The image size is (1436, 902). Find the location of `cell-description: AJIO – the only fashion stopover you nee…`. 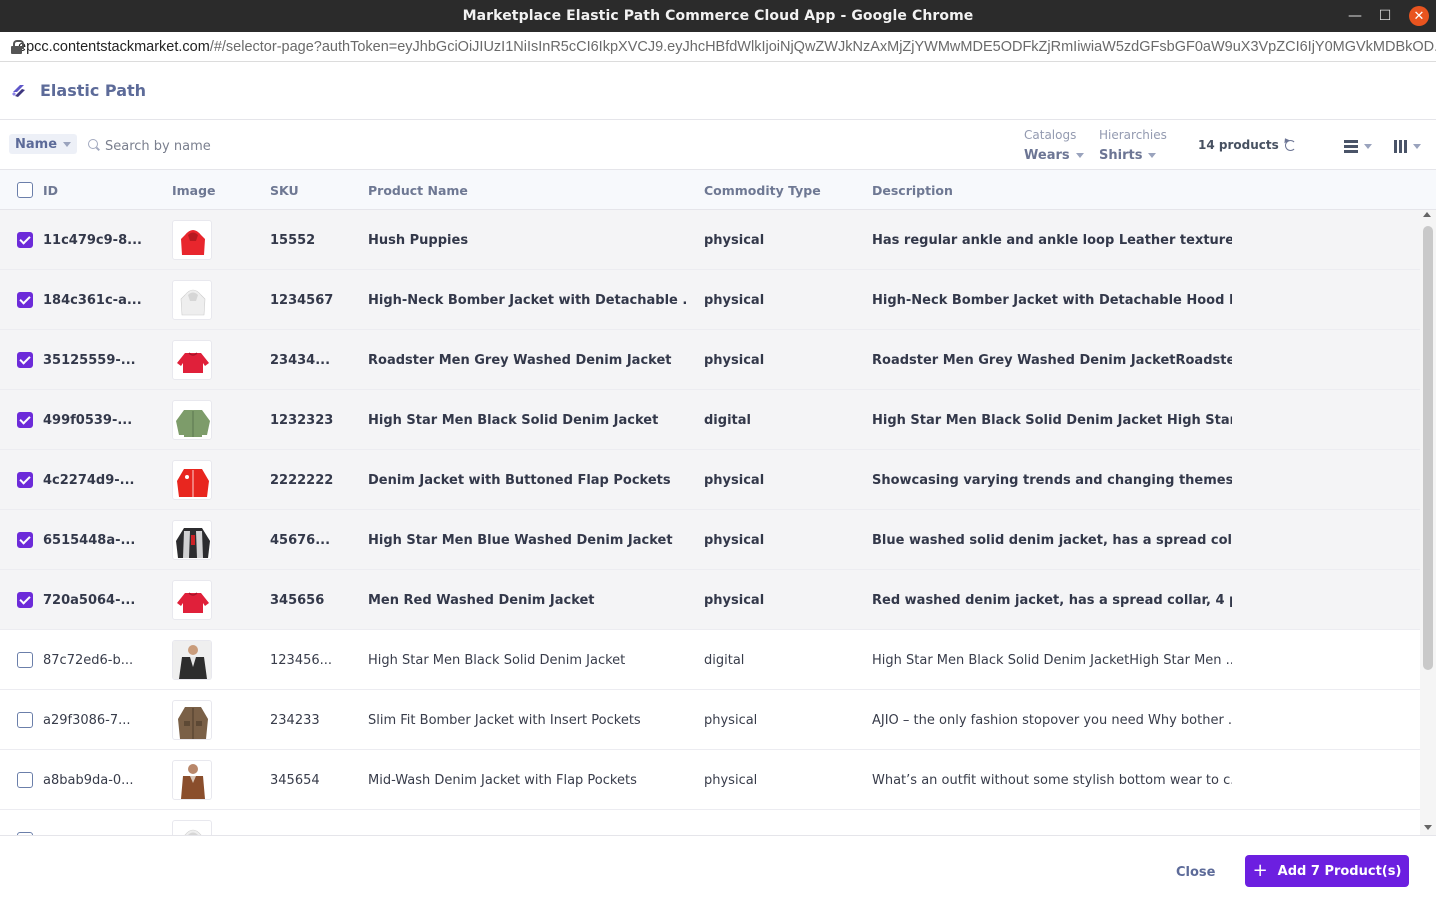

cell-description: AJIO – the only fashion stopover you nee… is located at coordinates (1052, 720).